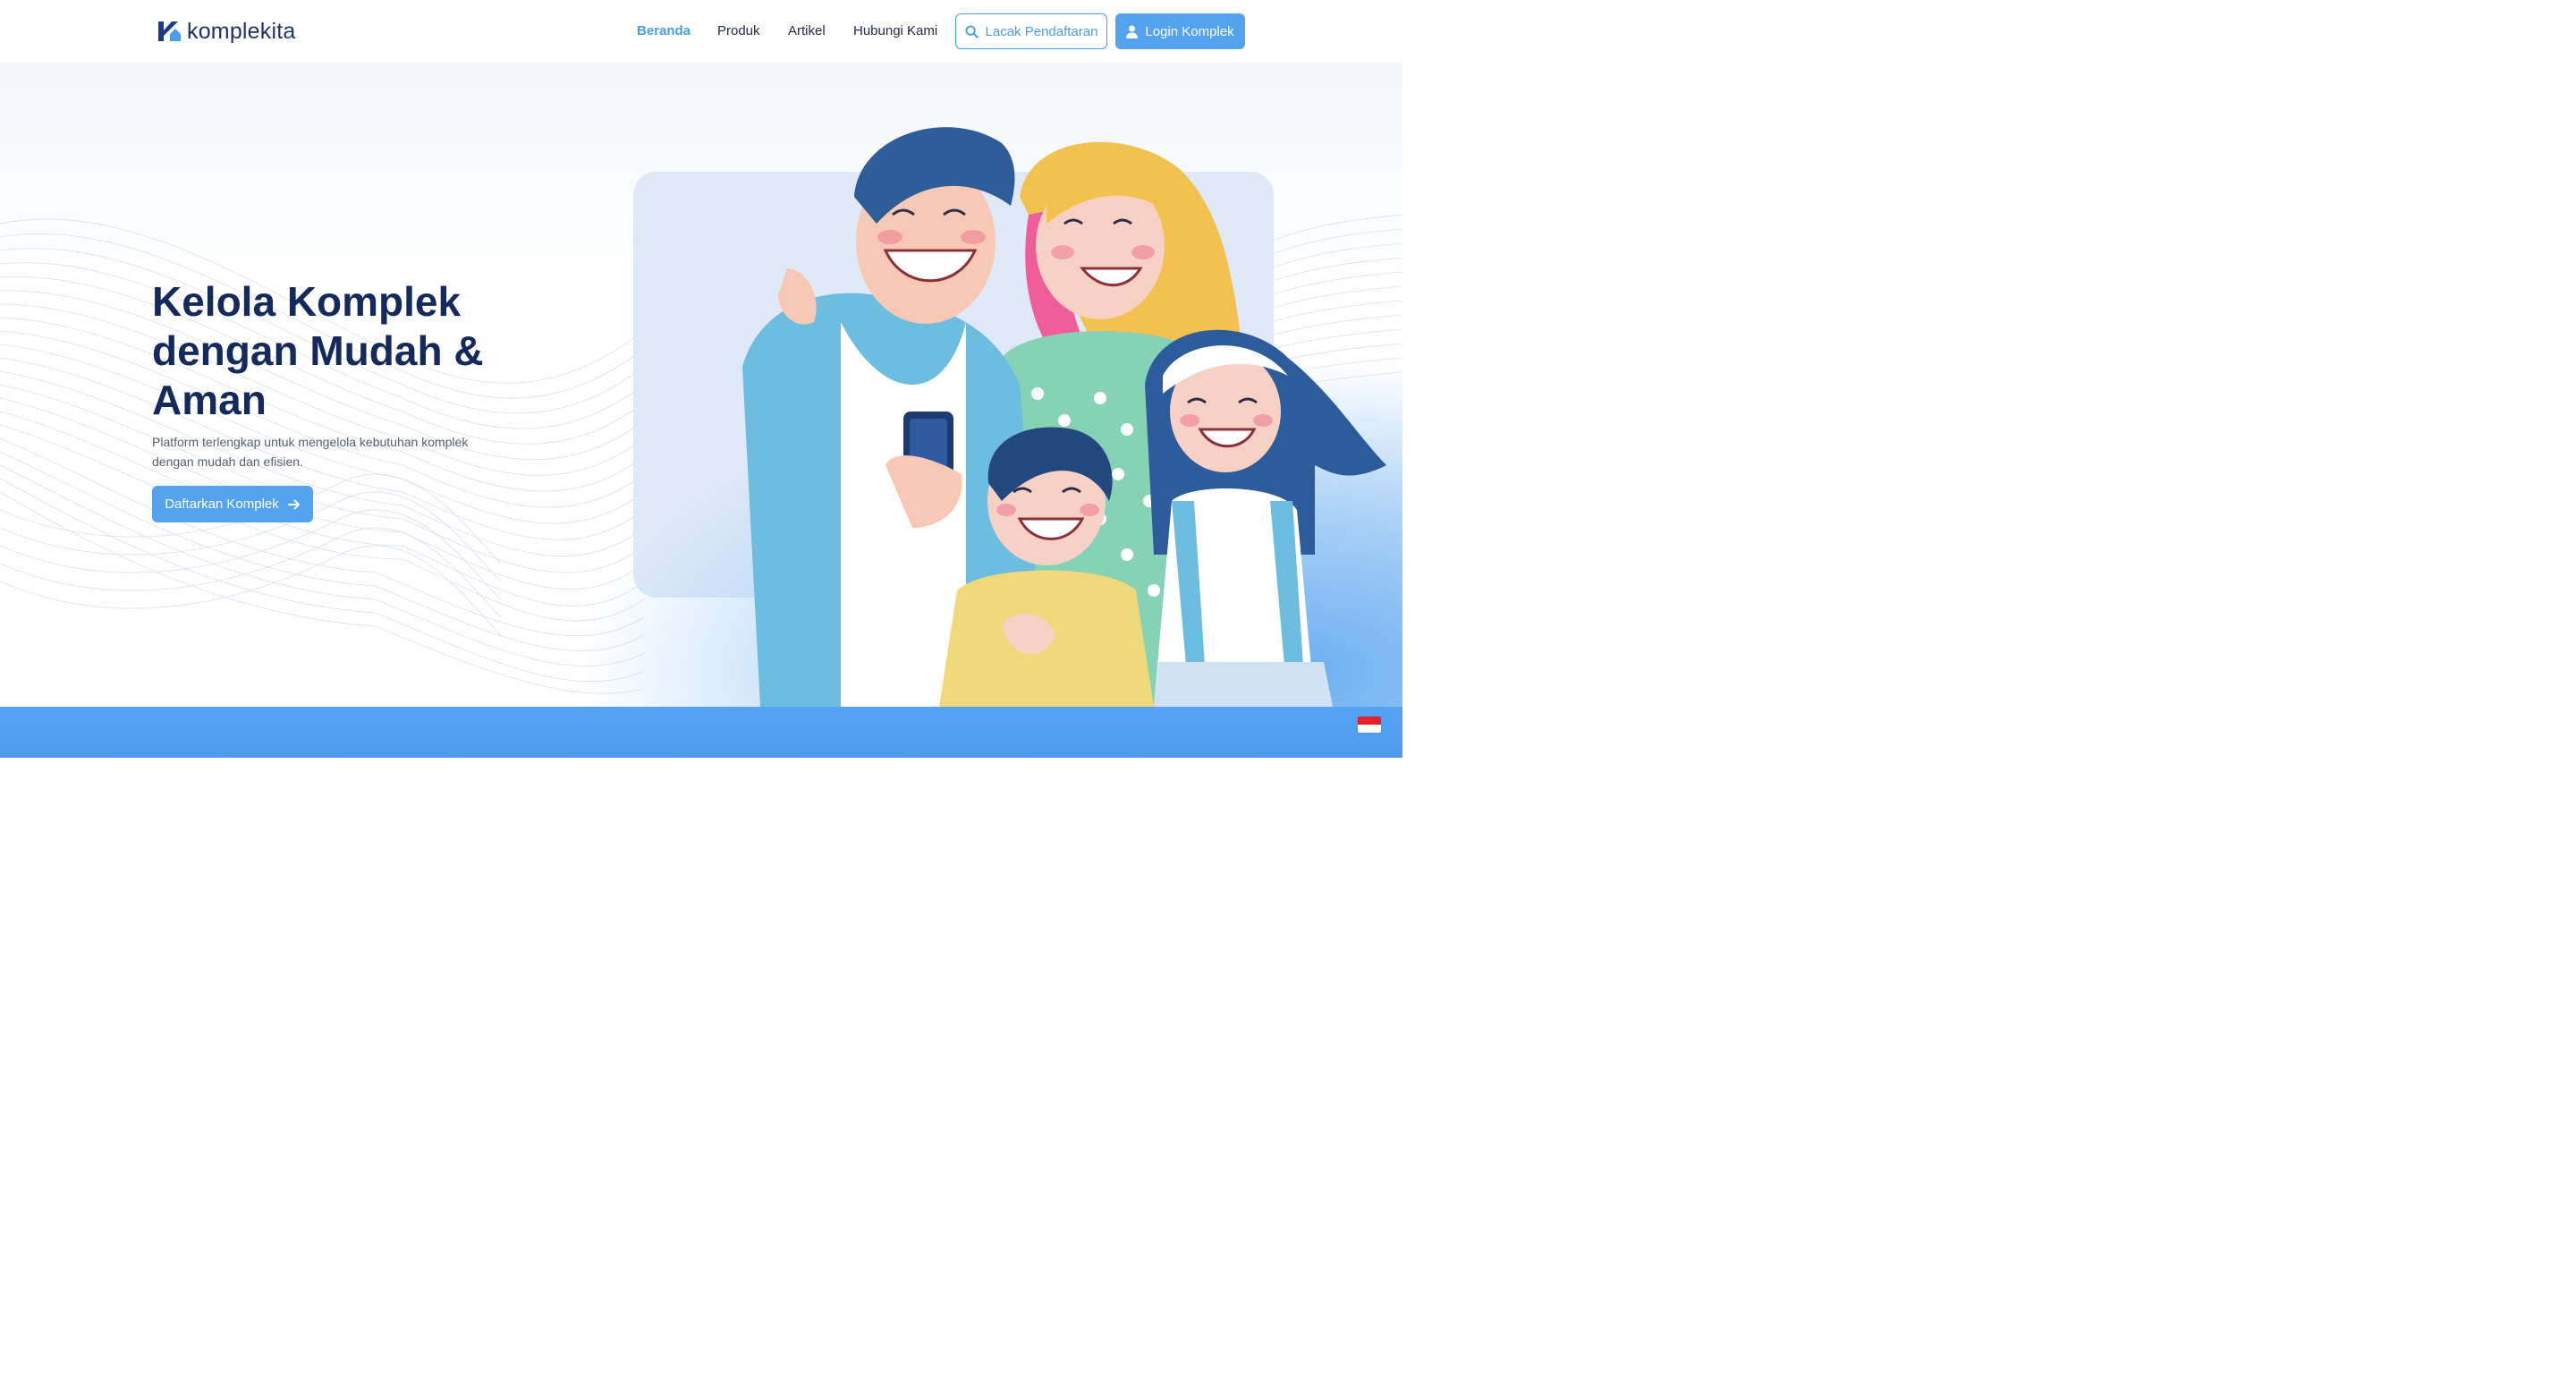  What do you see at coordinates (293, 504) in the screenshot?
I see `arrow-right-icon` at bounding box center [293, 504].